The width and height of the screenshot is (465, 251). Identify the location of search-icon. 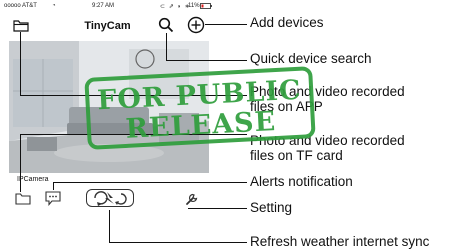
(166, 25).